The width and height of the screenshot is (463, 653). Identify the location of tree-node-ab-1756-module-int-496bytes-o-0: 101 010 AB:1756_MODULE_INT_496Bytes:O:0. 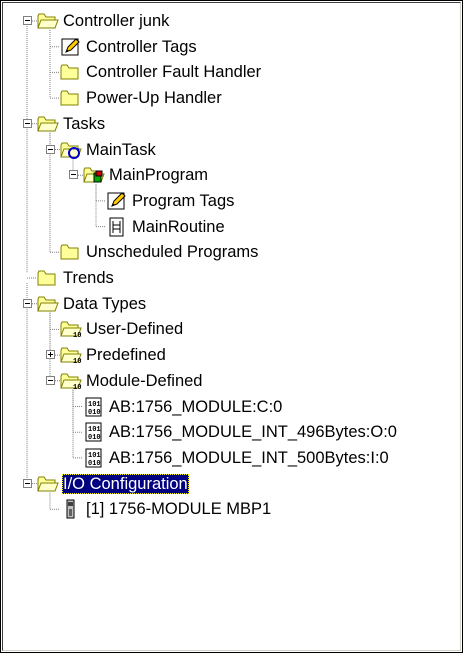
(231, 433).